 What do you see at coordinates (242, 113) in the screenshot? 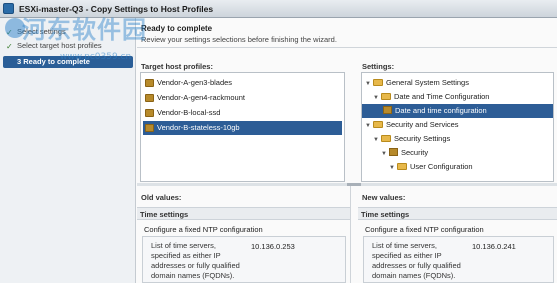
I see `list-item: Vendor-B-local-ssd` at bounding box center [242, 113].